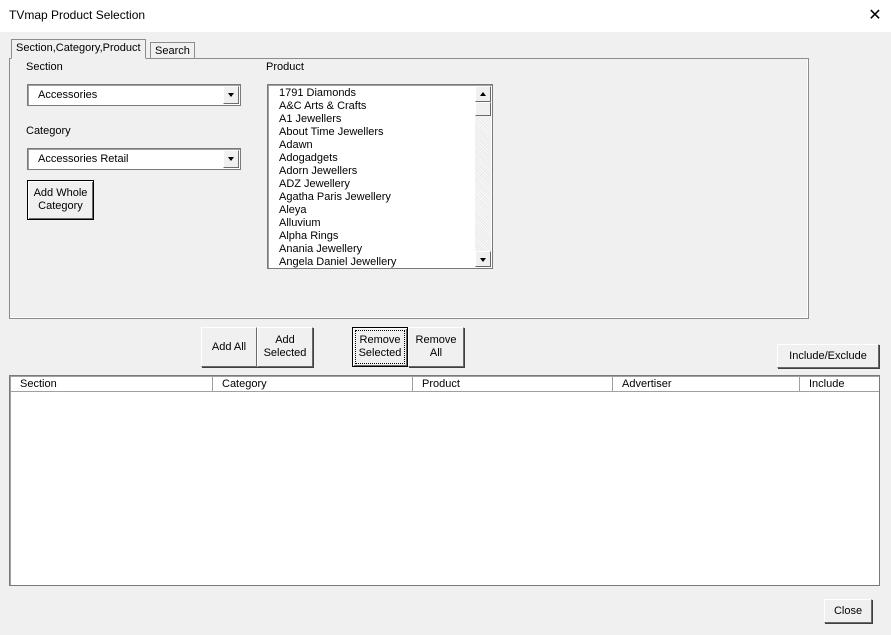 This screenshot has height=635, width=891. Describe the element at coordinates (839, 384) in the screenshot. I see `column-header-include: Include` at that location.